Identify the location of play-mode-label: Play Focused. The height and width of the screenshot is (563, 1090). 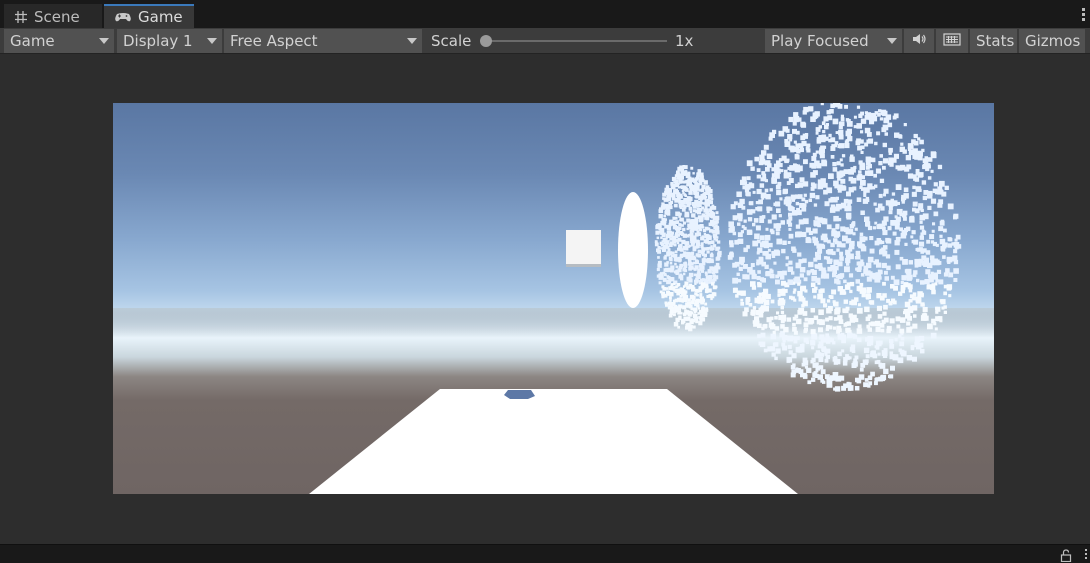
(820, 41).